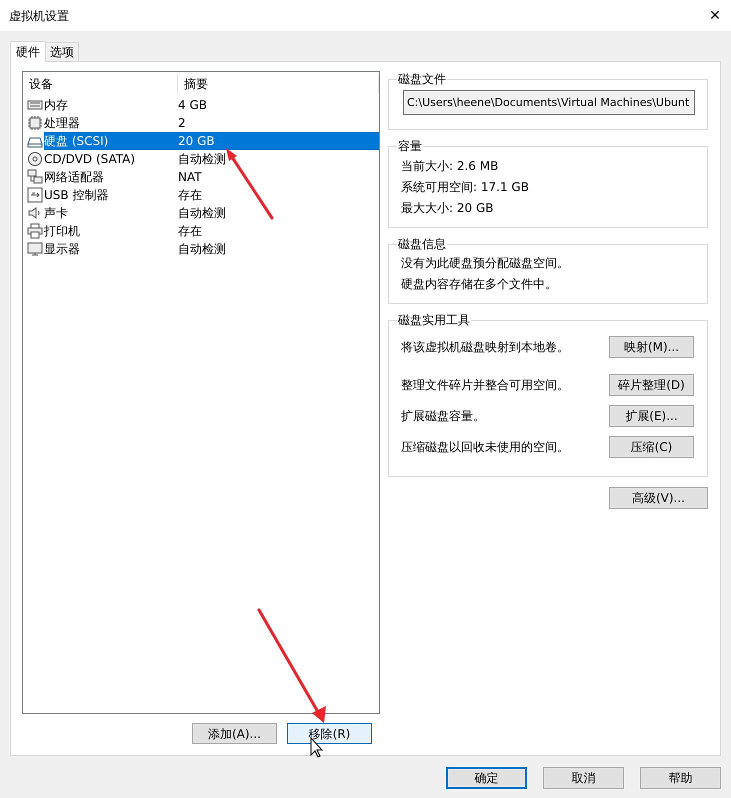  I want to click on arrow-annotation, so click(250, 184).